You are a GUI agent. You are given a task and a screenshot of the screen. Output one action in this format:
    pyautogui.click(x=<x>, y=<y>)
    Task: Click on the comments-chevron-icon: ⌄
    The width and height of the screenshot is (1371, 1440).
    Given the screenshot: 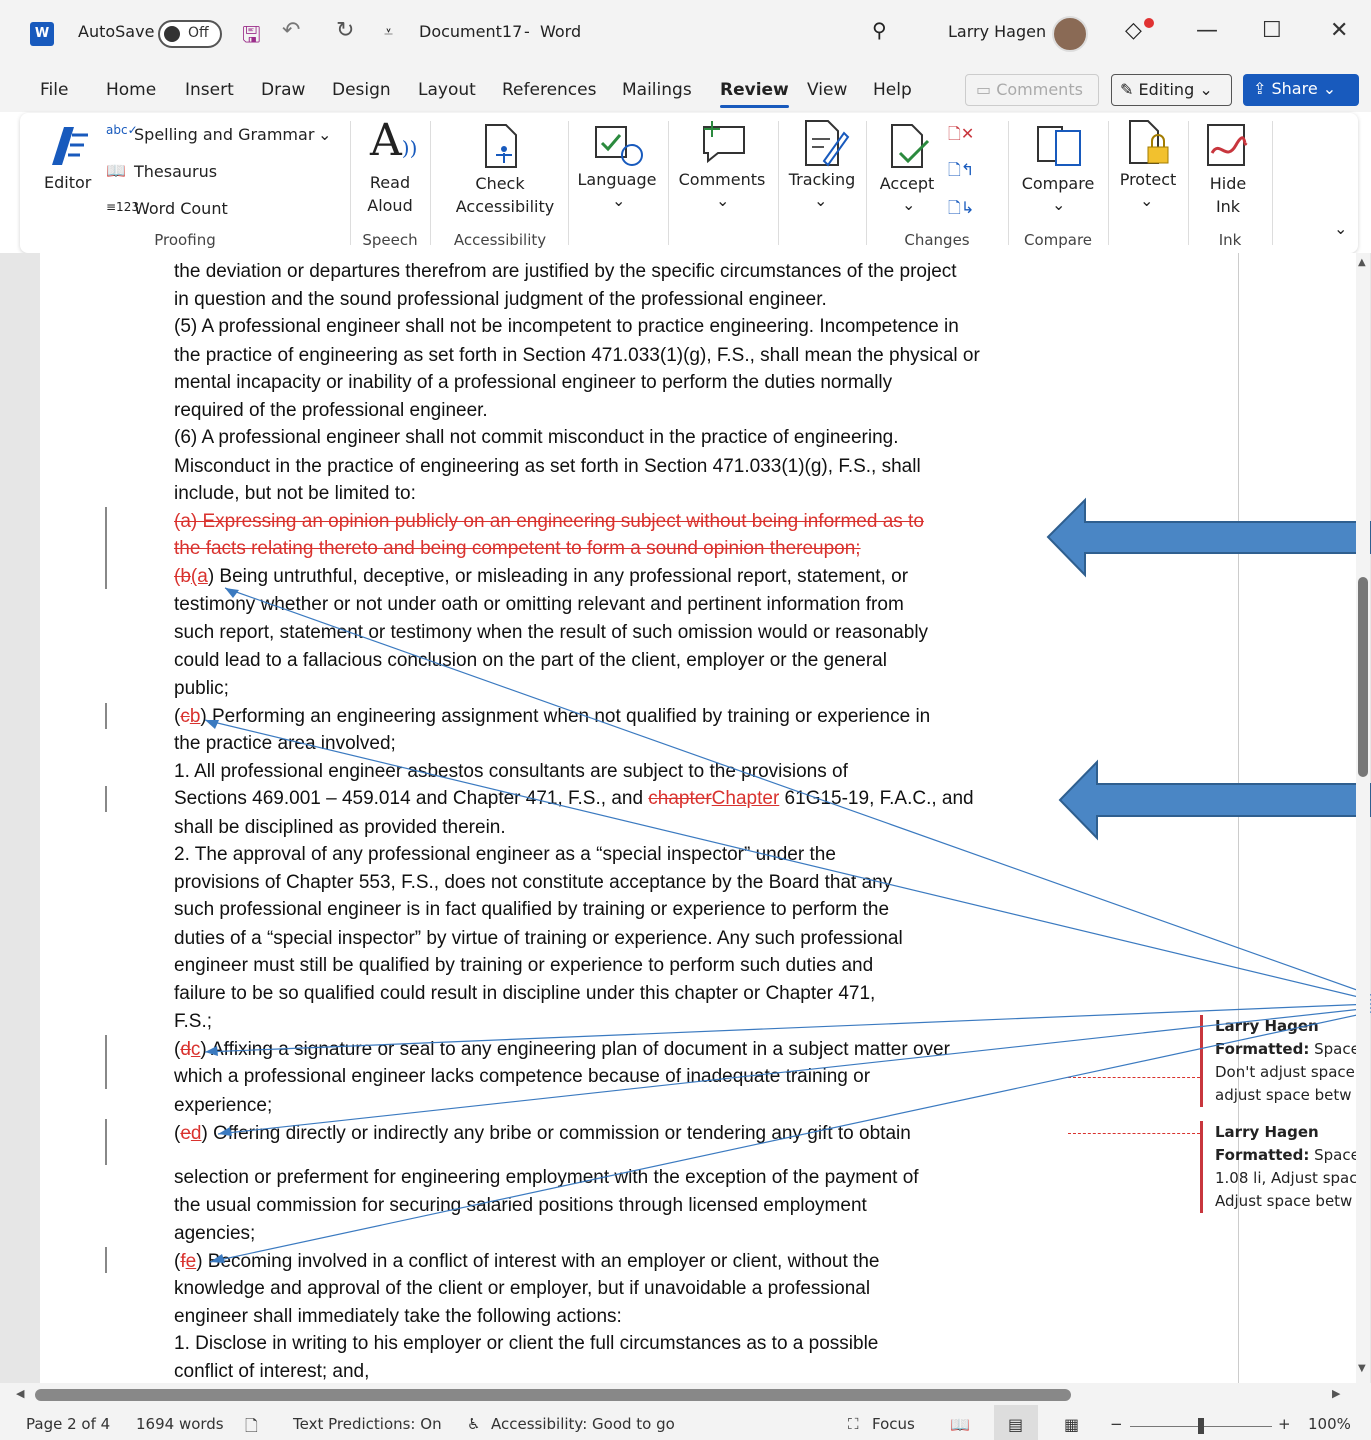 What is the action you would take?
    pyautogui.click(x=722, y=200)
    